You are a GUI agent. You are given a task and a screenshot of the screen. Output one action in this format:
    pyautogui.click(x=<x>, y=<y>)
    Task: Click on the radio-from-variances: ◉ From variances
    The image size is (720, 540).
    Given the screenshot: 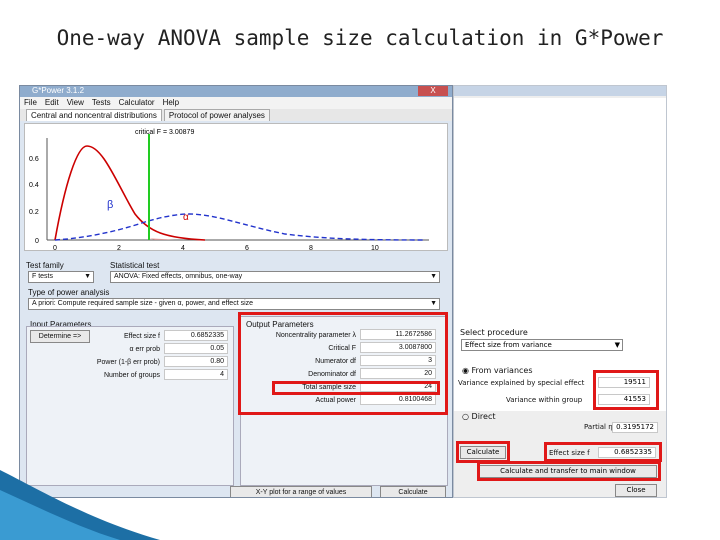 What is the action you would take?
    pyautogui.click(x=497, y=370)
    